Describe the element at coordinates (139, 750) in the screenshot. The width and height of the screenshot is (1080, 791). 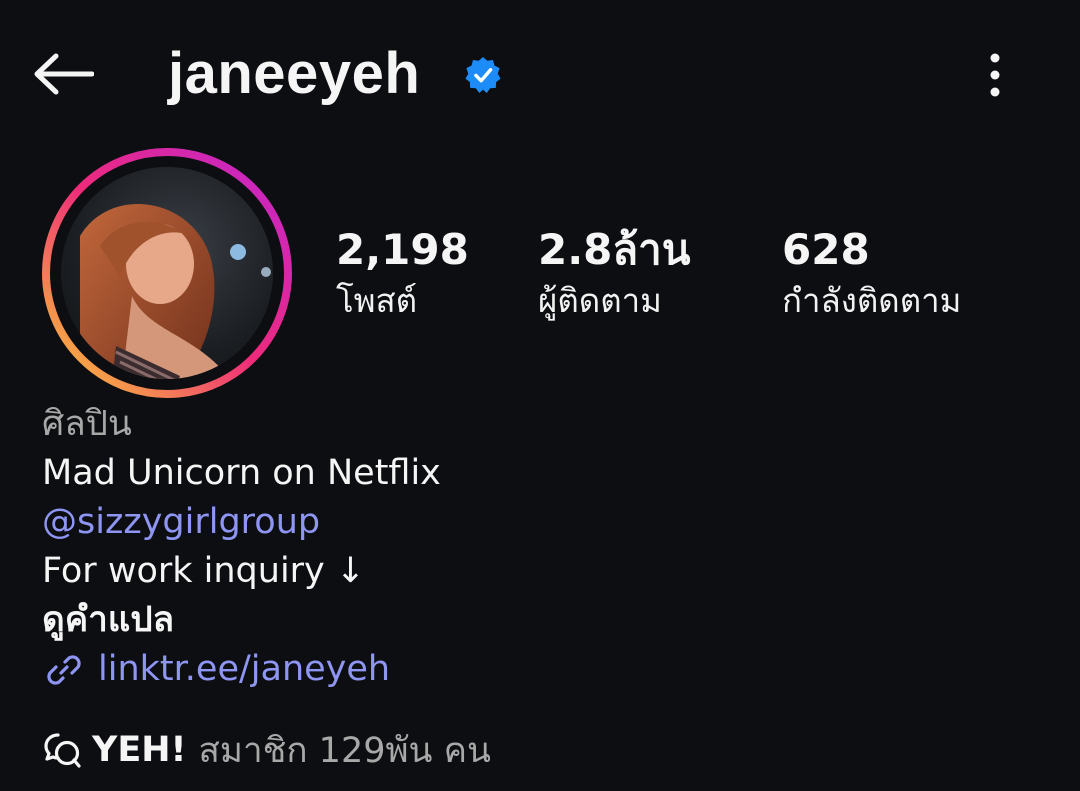
I see `community-name: YEH!` at that location.